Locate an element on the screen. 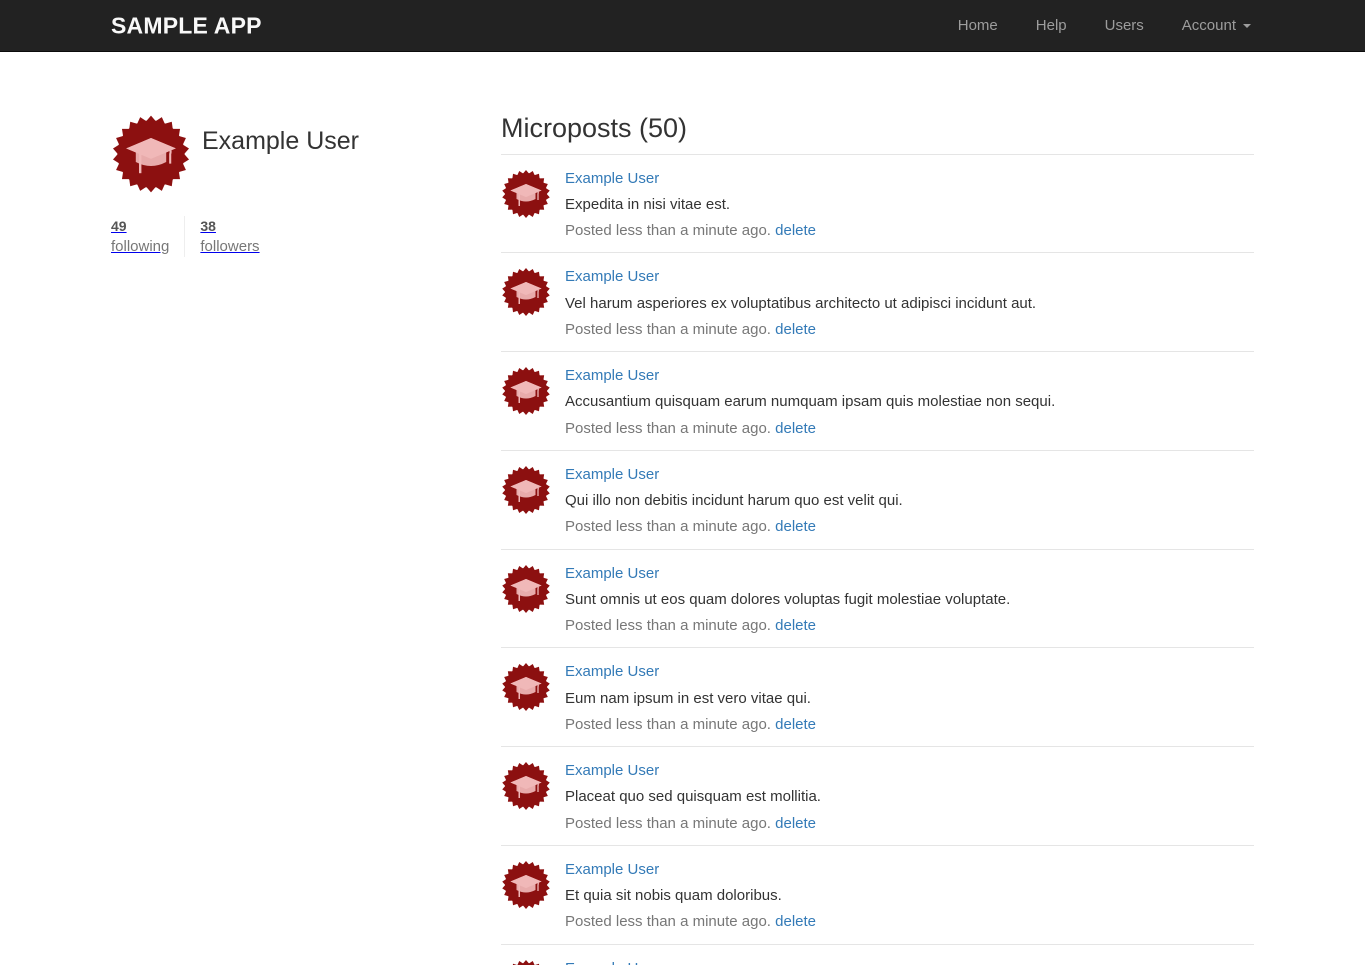 This screenshot has height=965, width=1365. user-header: Example User is located at coordinates (291, 154).